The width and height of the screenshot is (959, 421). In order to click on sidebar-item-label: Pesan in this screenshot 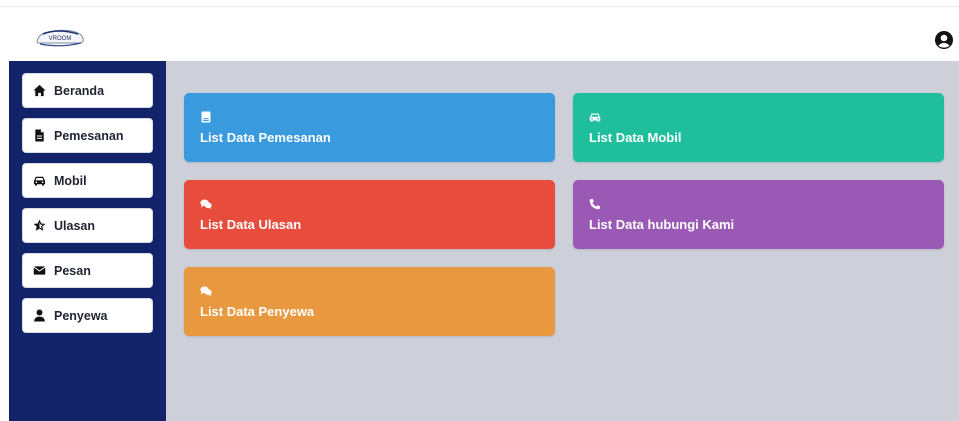, I will do `click(72, 270)`.